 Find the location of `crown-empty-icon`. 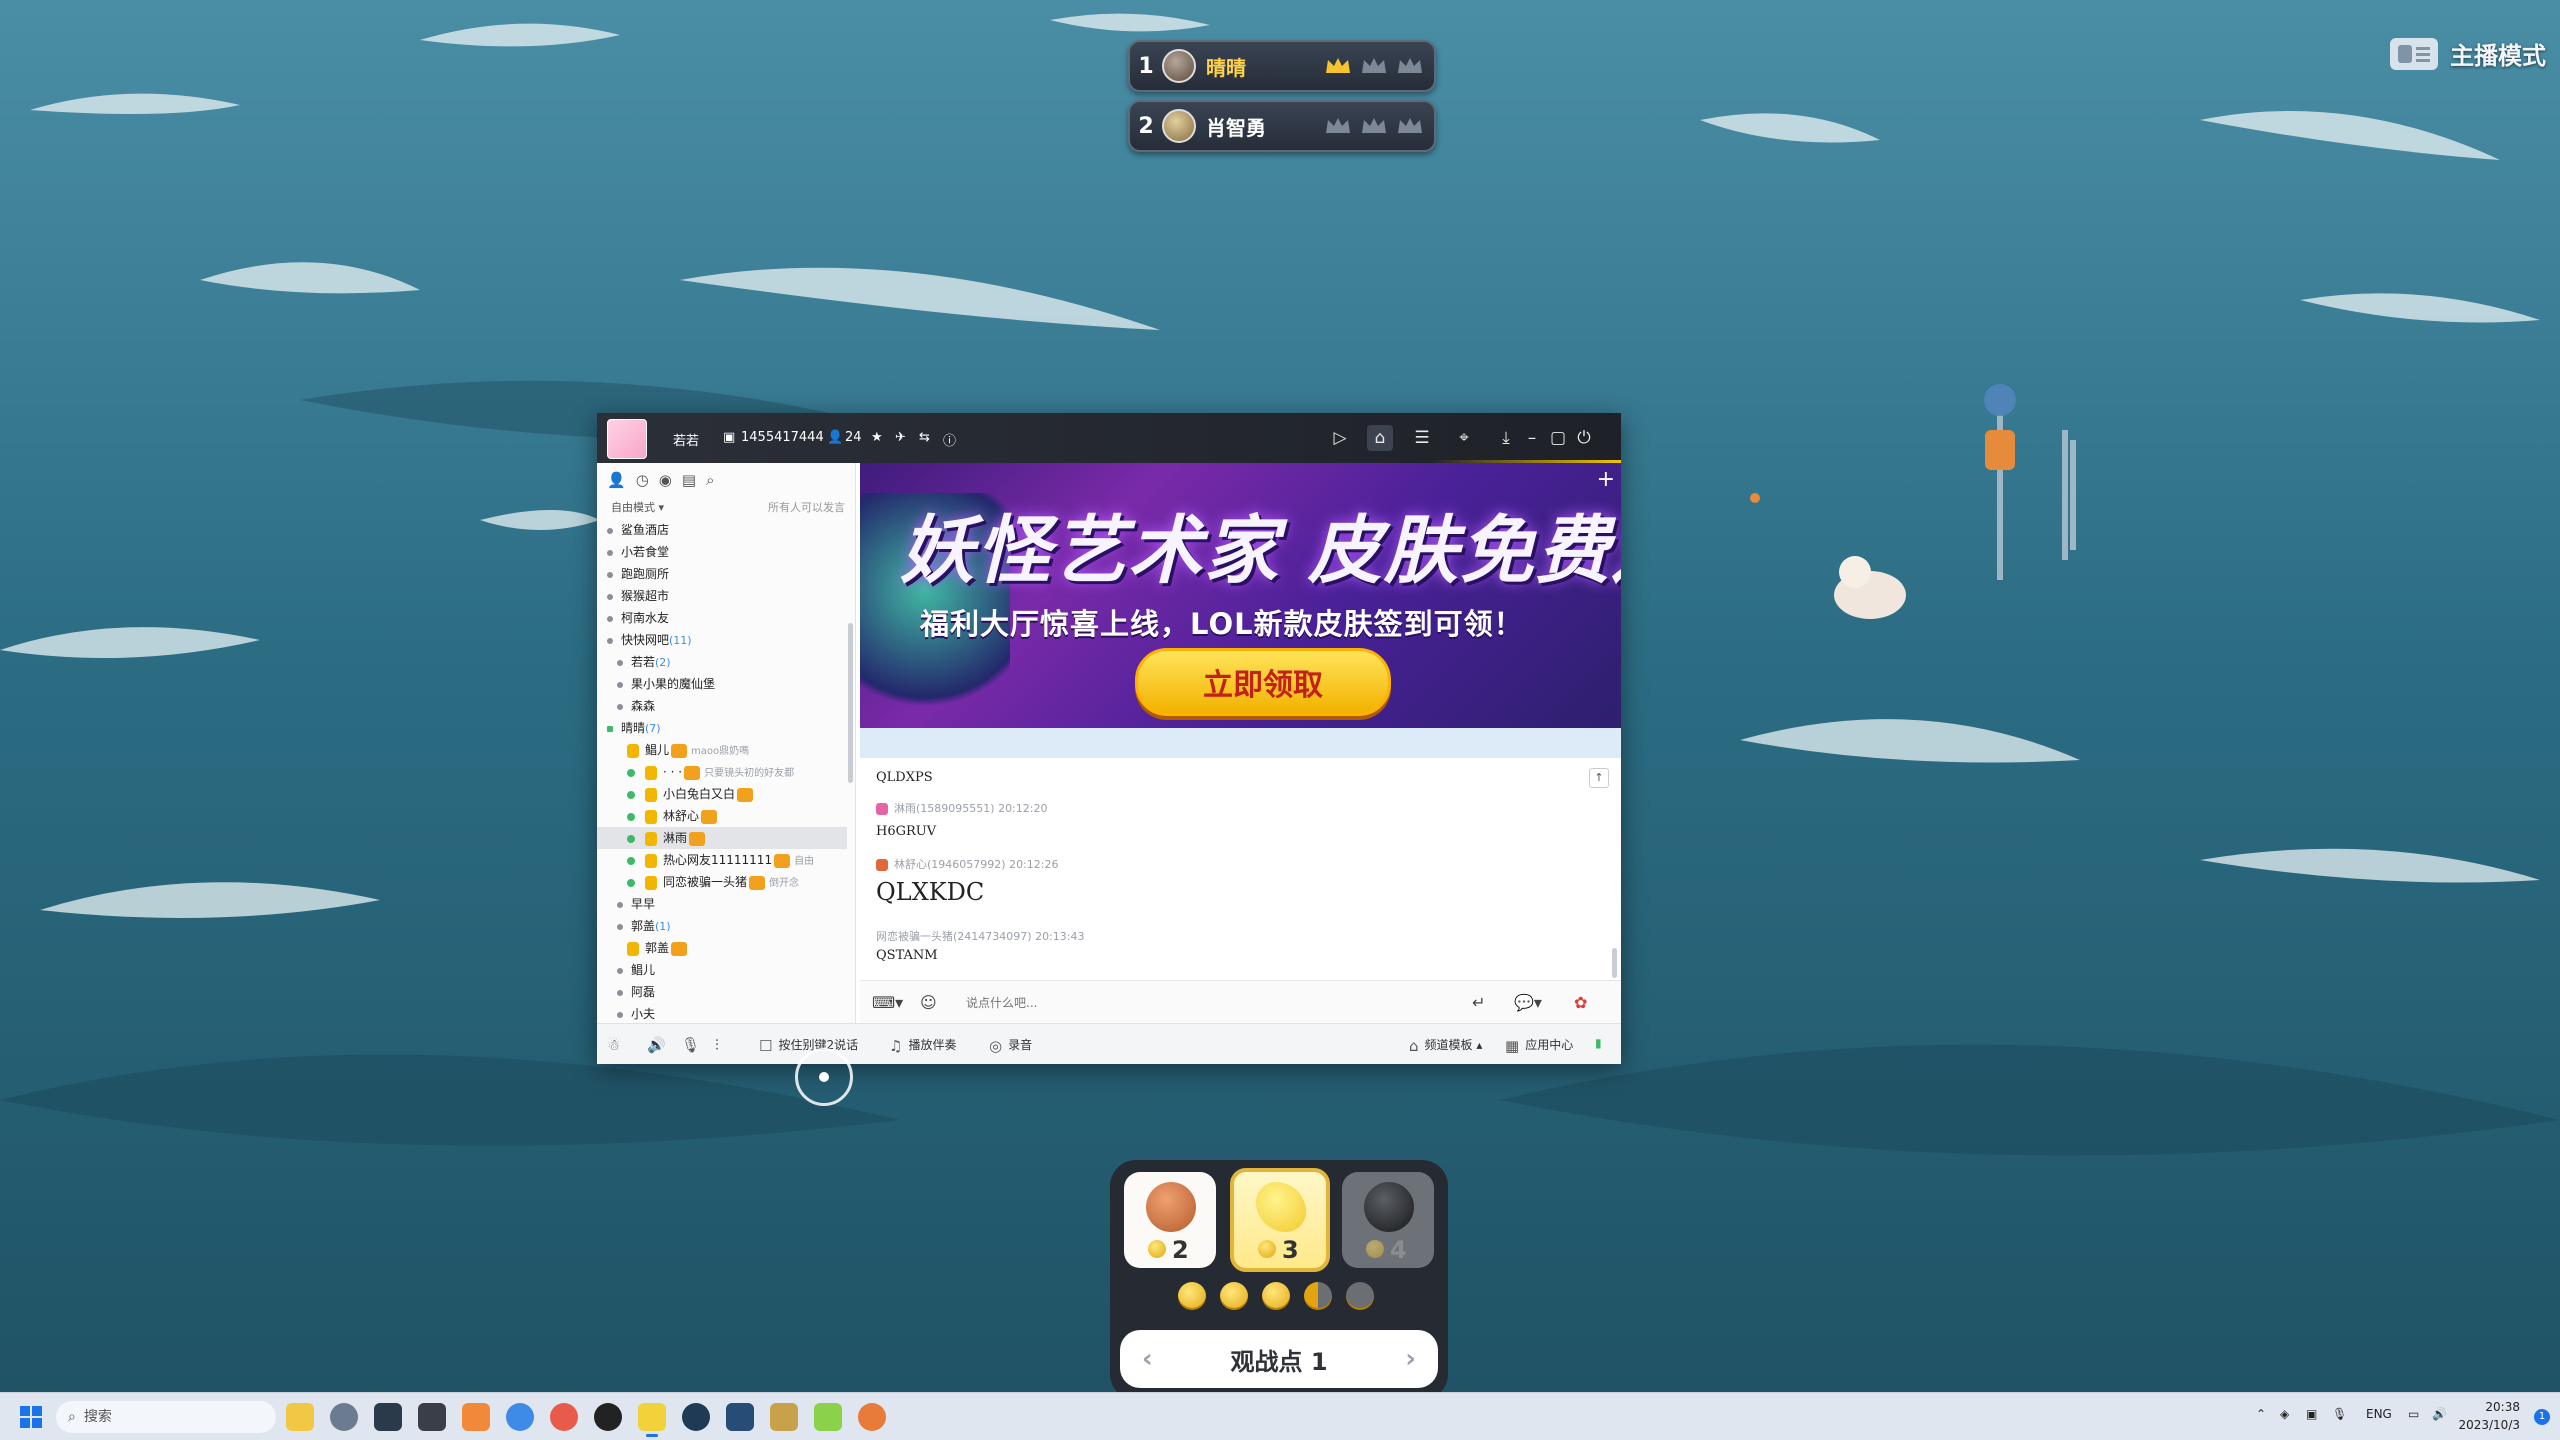

crown-empty-icon is located at coordinates (1410, 125).